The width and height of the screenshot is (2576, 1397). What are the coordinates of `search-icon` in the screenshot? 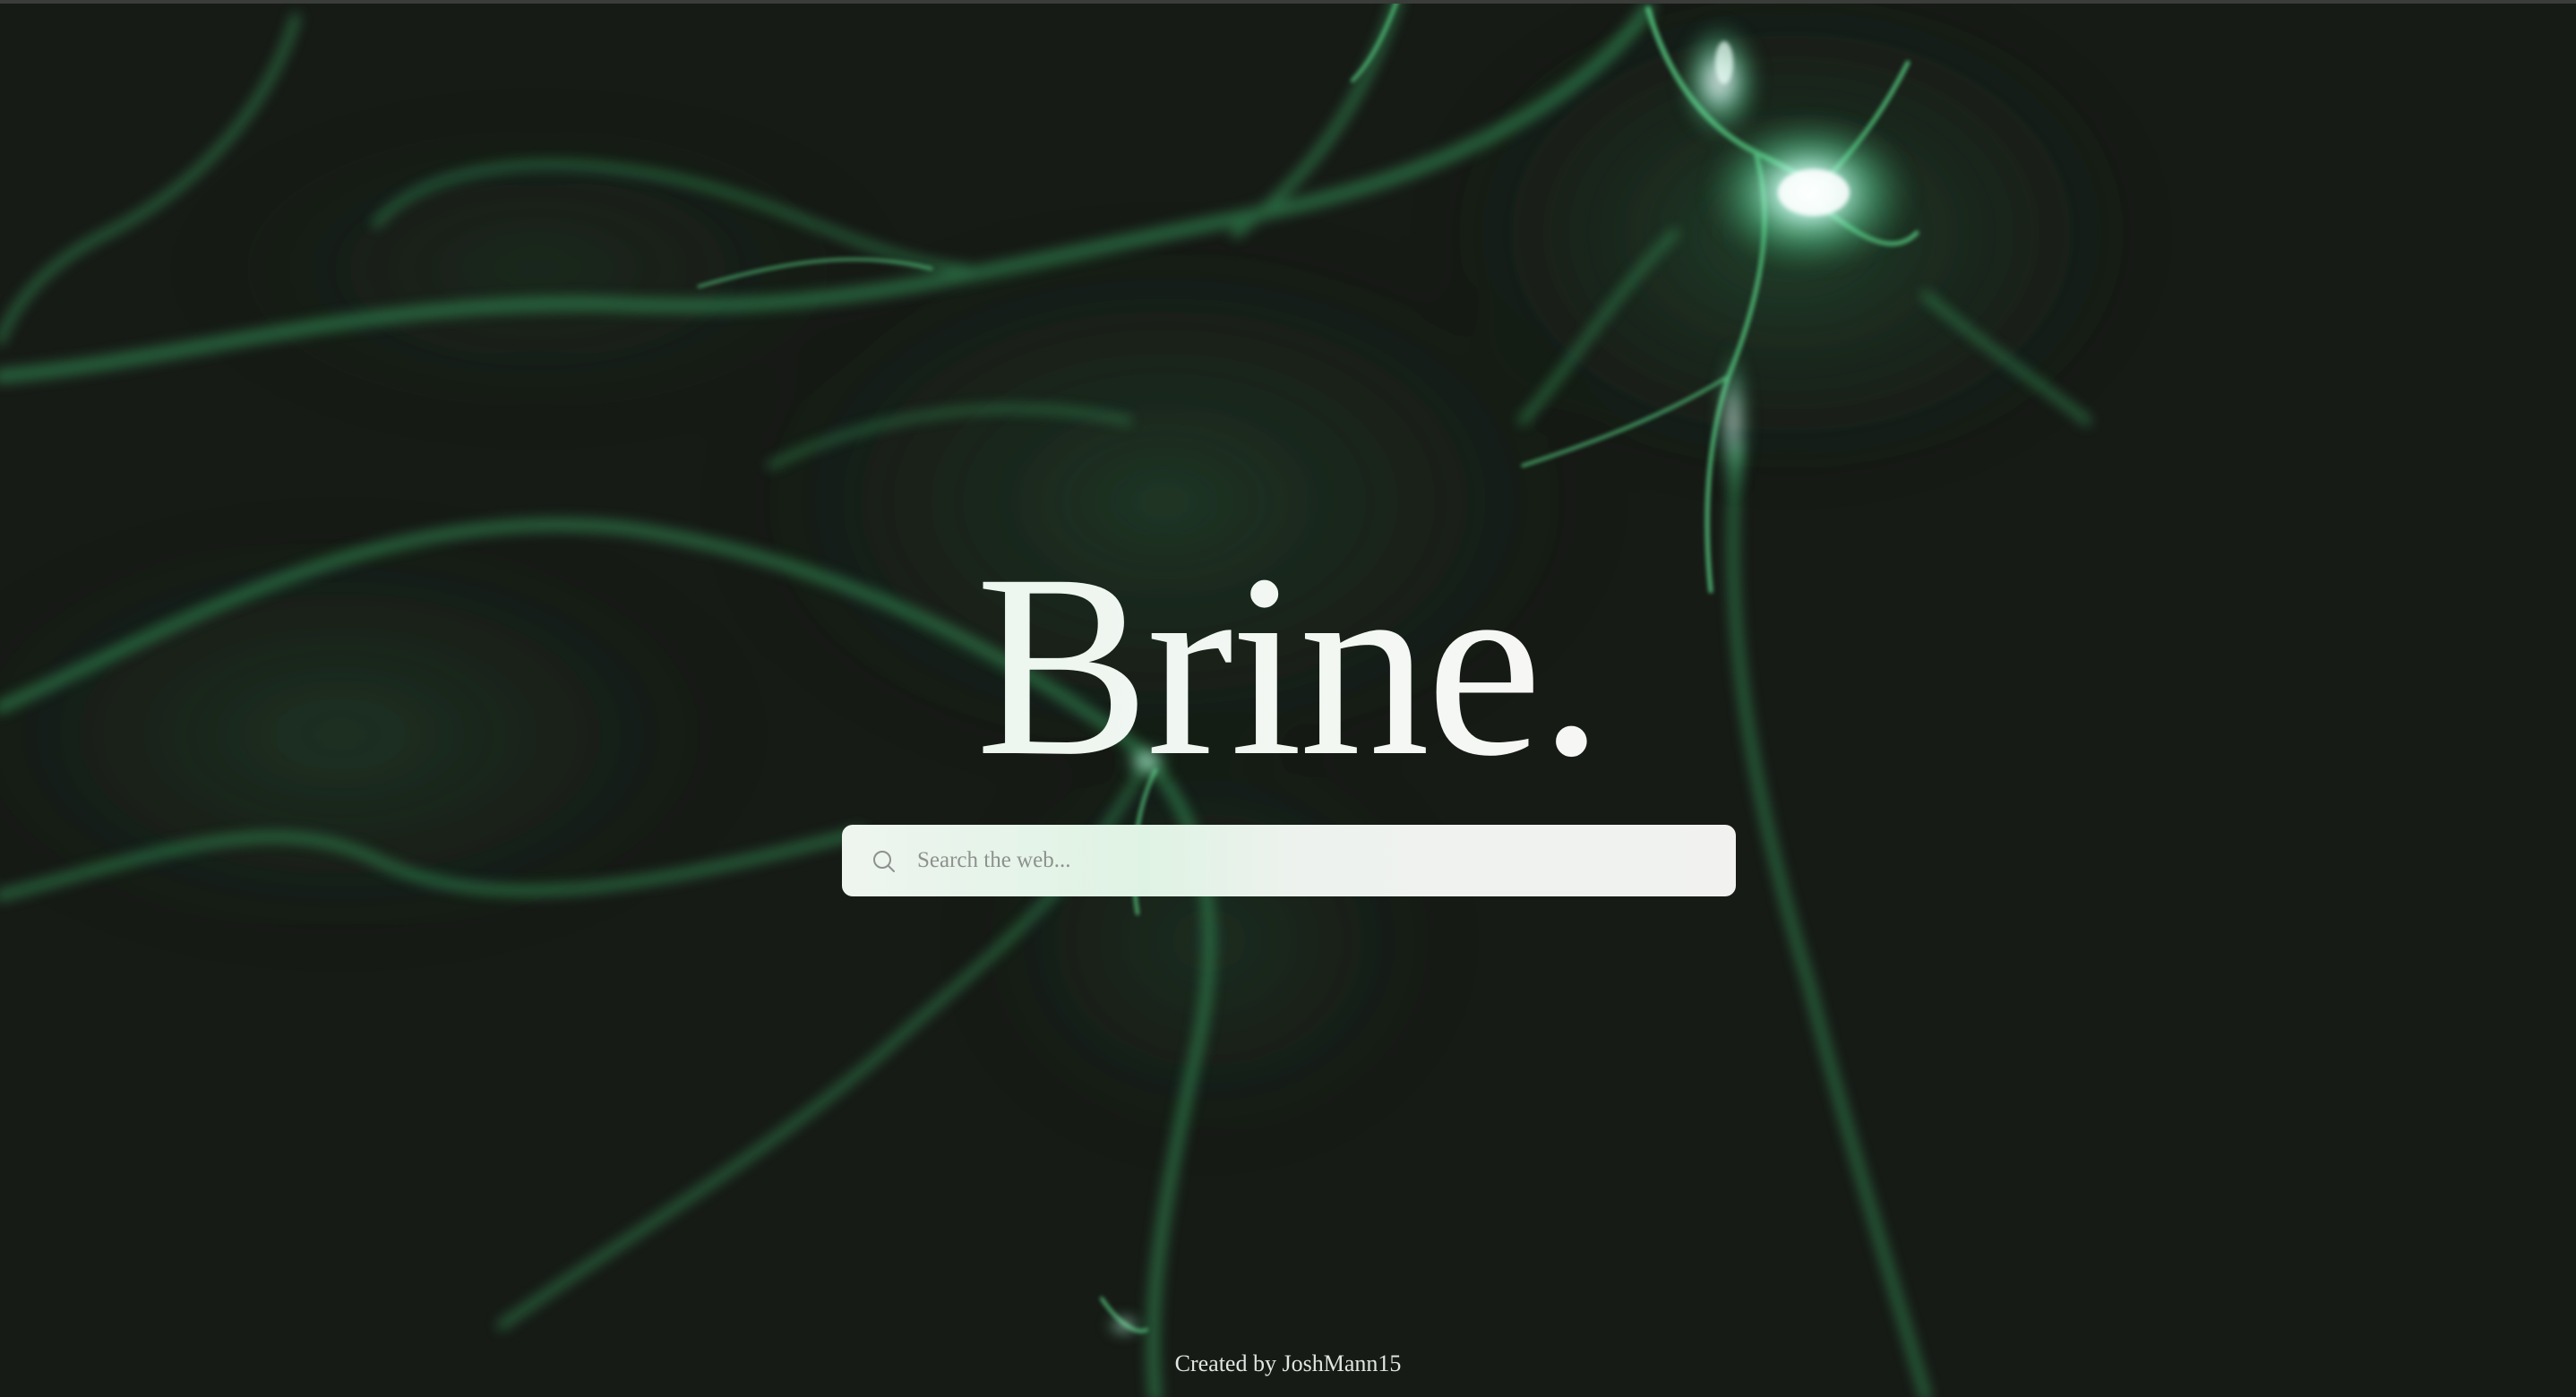 It's located at (884, 861).